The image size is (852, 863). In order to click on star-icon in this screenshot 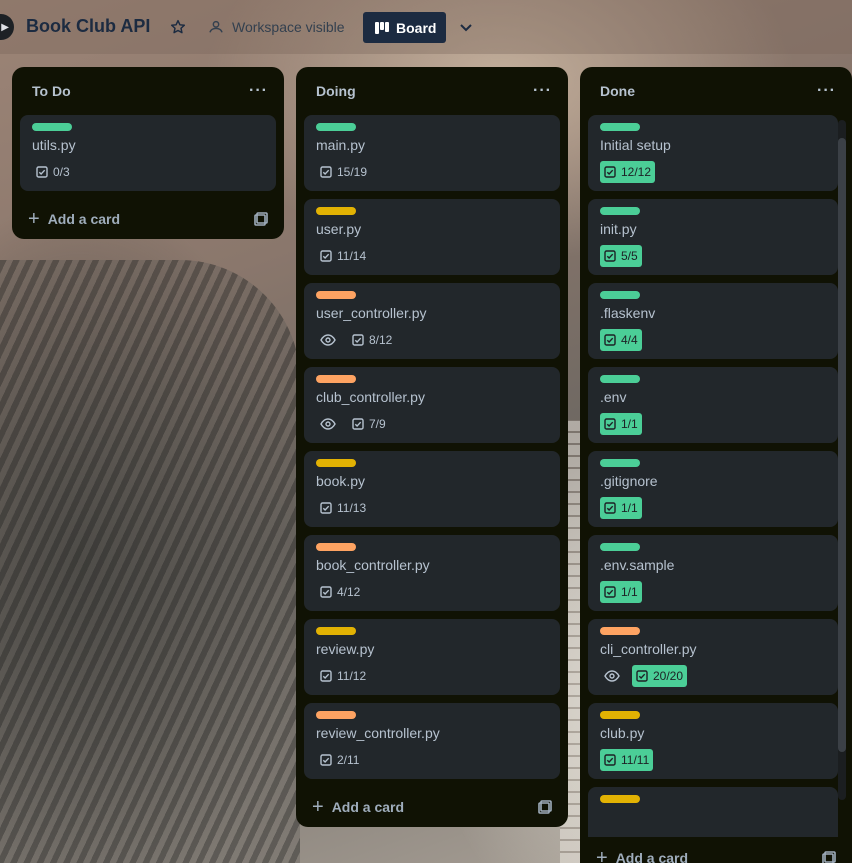, I will do `click(178, 26)`.